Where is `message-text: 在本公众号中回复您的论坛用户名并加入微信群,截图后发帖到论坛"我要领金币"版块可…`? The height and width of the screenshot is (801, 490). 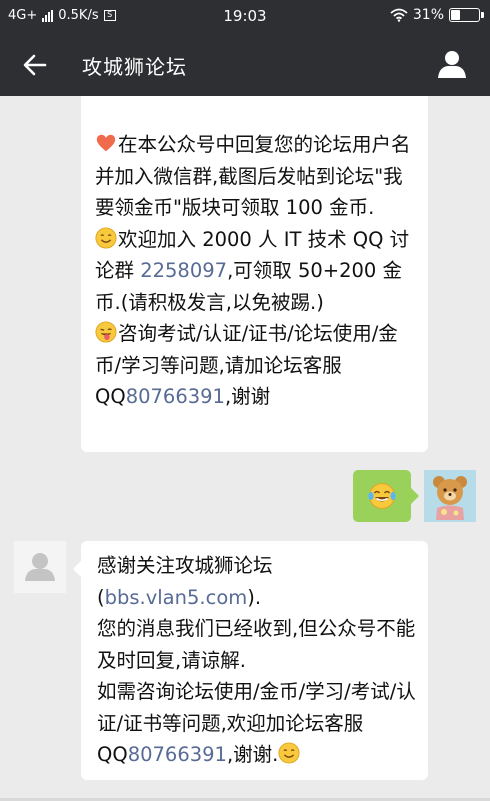
message-text: 在本公众号中回复您的论坛用户名并加入微信群,截图后发帖到论坛"我要领金币"版块可… is located at coordinates (253, 176).